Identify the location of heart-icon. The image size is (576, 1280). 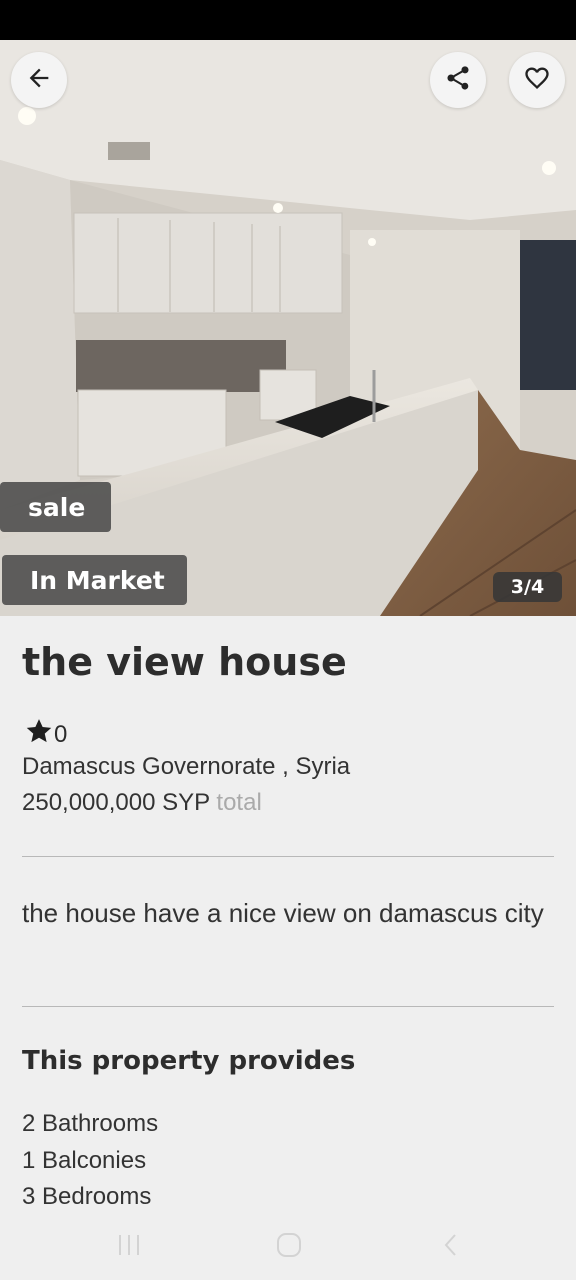
(537, 80).